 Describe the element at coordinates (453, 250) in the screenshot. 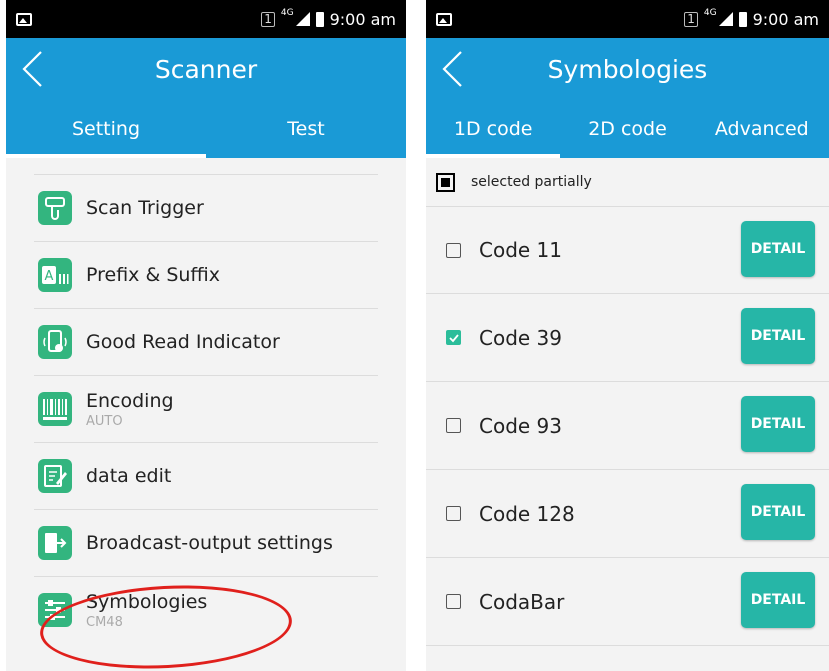

I see `code-11-checkbox` at that location.